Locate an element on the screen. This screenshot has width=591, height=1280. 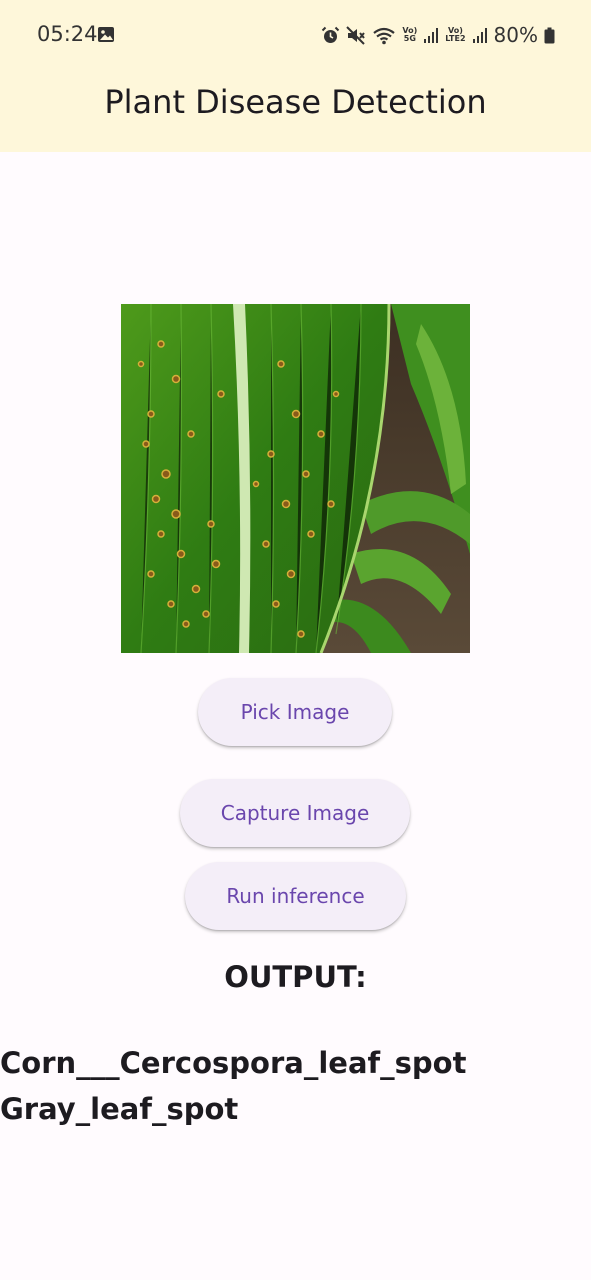
capture-image-button: Capture Image is located at coordinates (295, 813).